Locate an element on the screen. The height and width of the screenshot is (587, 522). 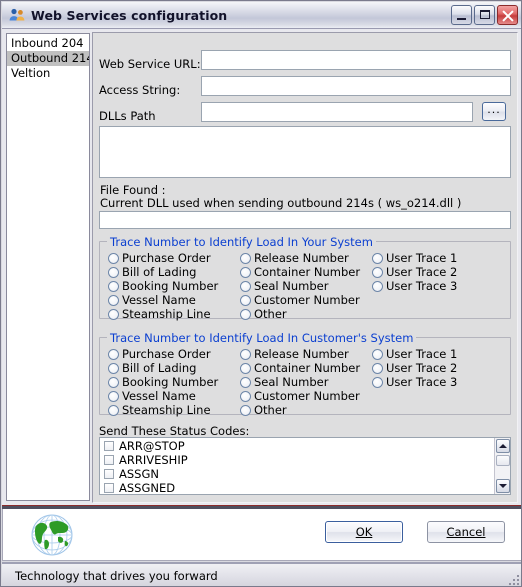
radio-your-purchase-order: Purchase Order is located at coordinates (159, 258).